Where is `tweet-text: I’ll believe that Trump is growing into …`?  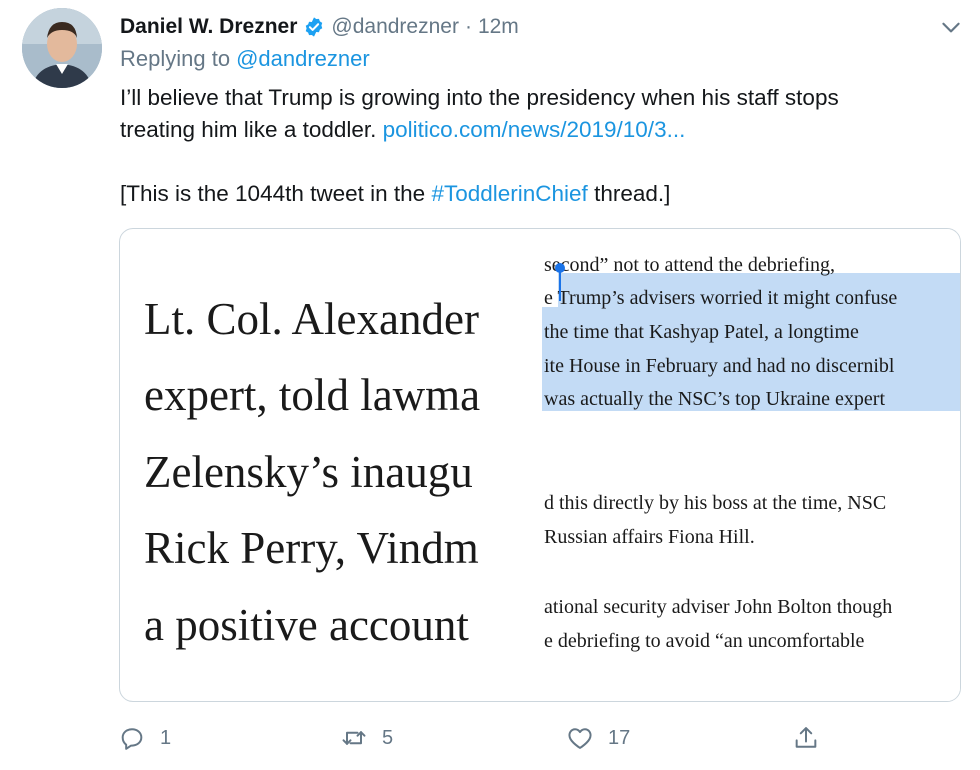
tweet-text: I’ll believe that Trump is growing into … is located at coordinates (530, 146).